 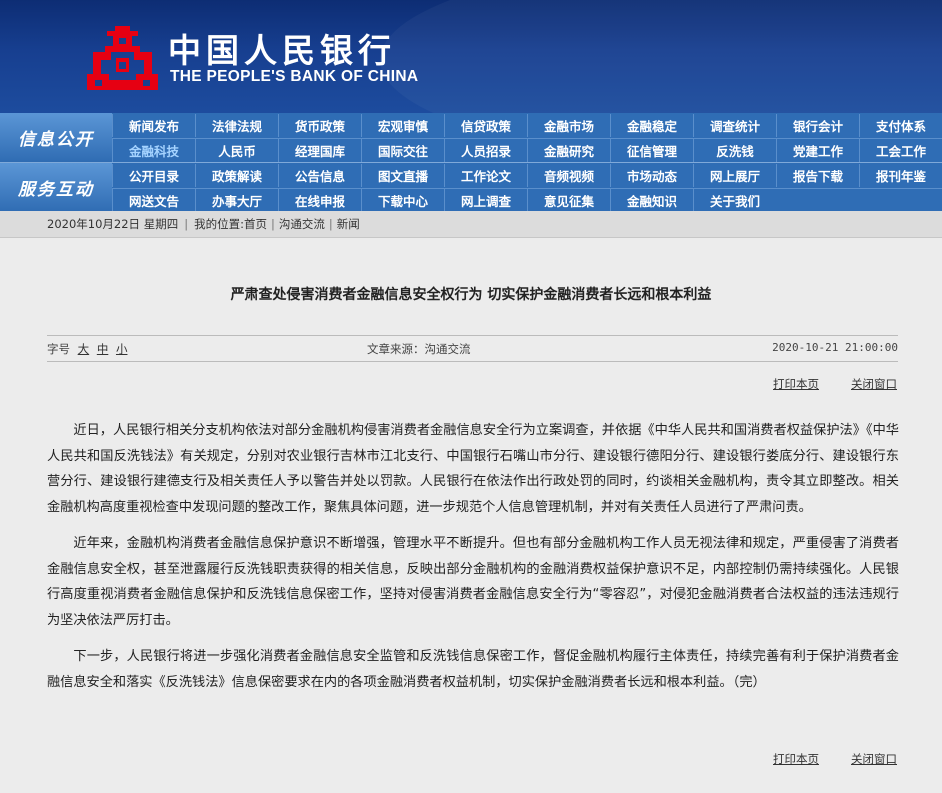 What do you see at coordinates (471, 295) in the screenshot?
I see `article-title: 严肃查处侵害消费者金融信息安全权行为 切实保护金融消费者长远和根本利益` at bounding box center [471, 295].